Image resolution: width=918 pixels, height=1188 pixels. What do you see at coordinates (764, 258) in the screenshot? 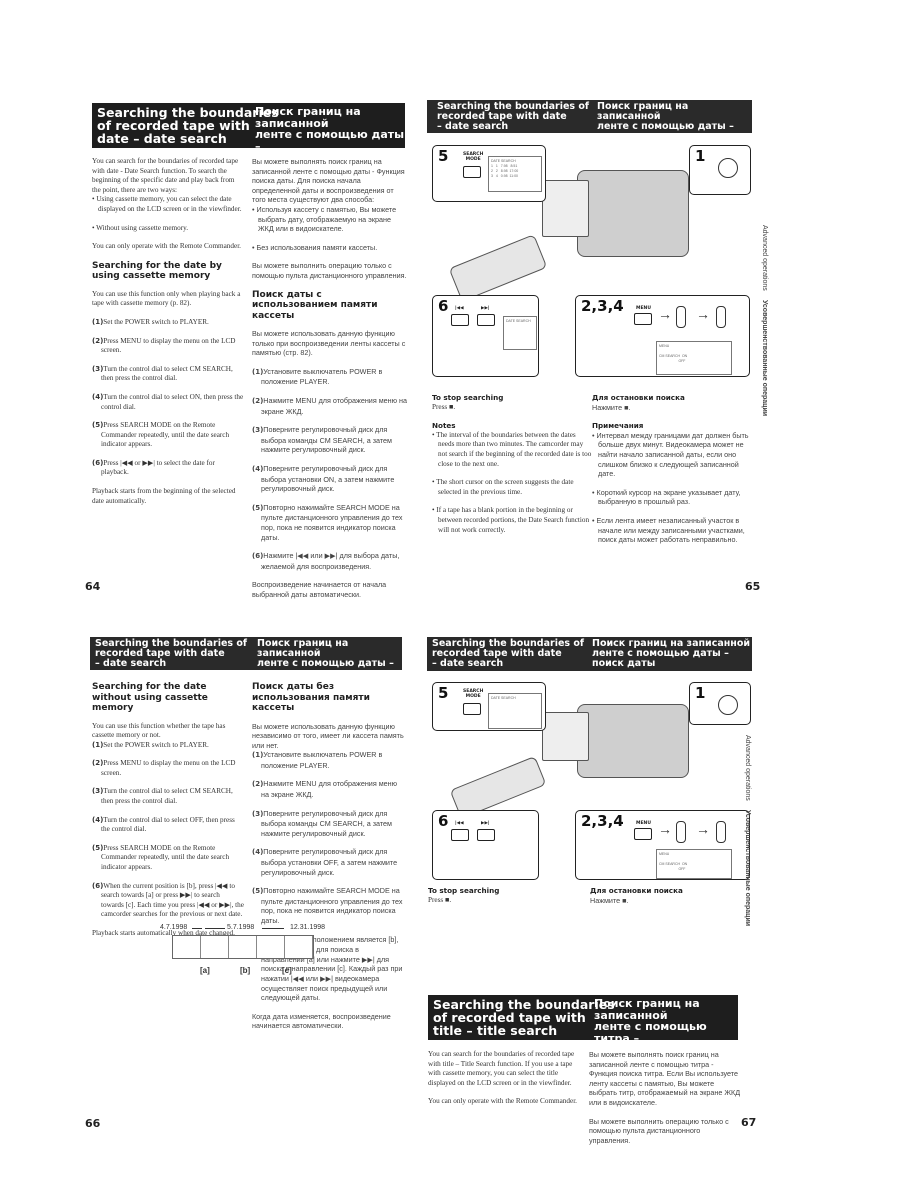
I see `side-label-en: Advanced operations` at bounding box center [764, 258].